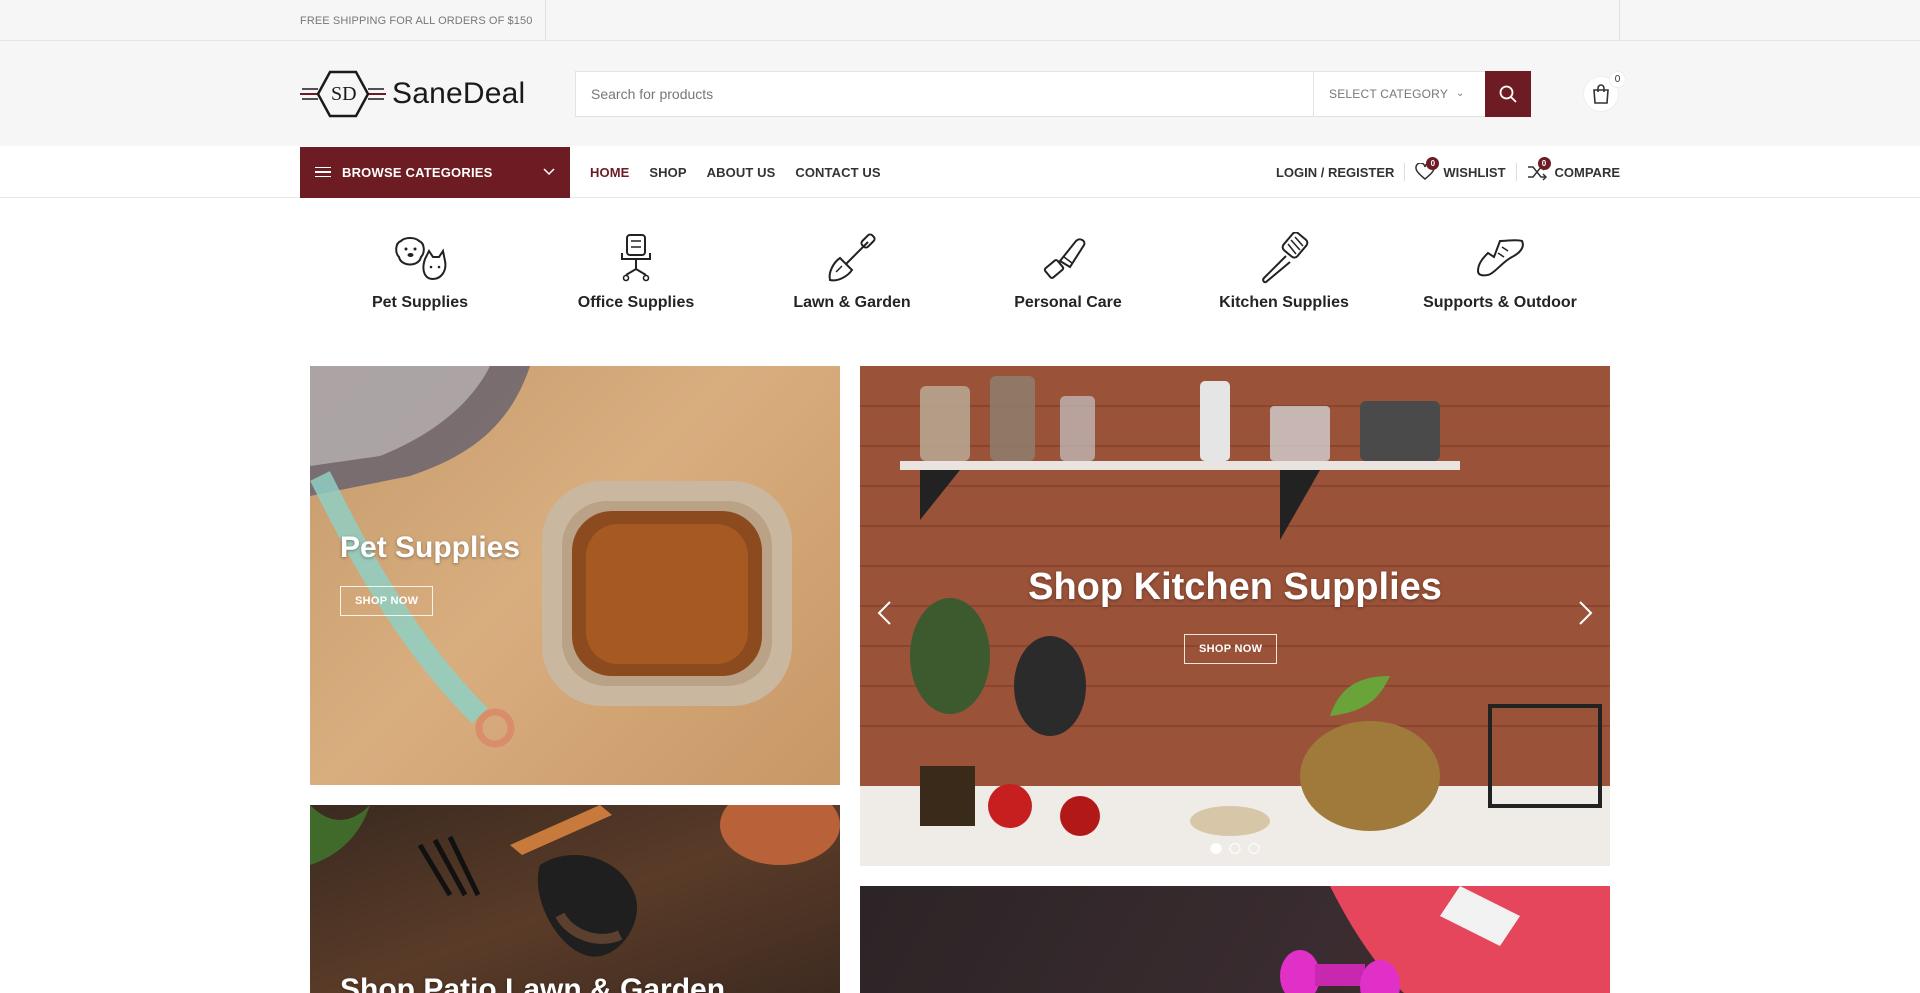 The width and height of the screenshot is (1920, 993). What do you see at coordinates (852, 257) in the screenshot?
I see `trowel-icon` at bounding box center [852, 257].